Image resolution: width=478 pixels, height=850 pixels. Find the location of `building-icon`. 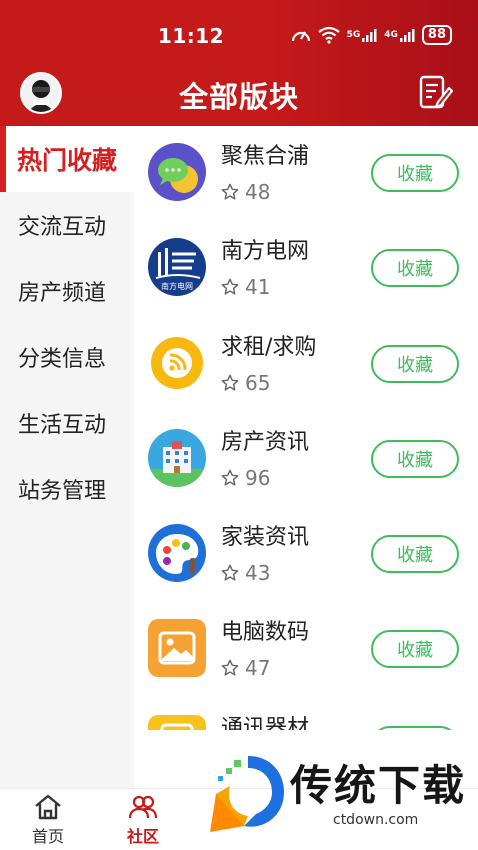

building-icon is located at coordinates (177, 457).